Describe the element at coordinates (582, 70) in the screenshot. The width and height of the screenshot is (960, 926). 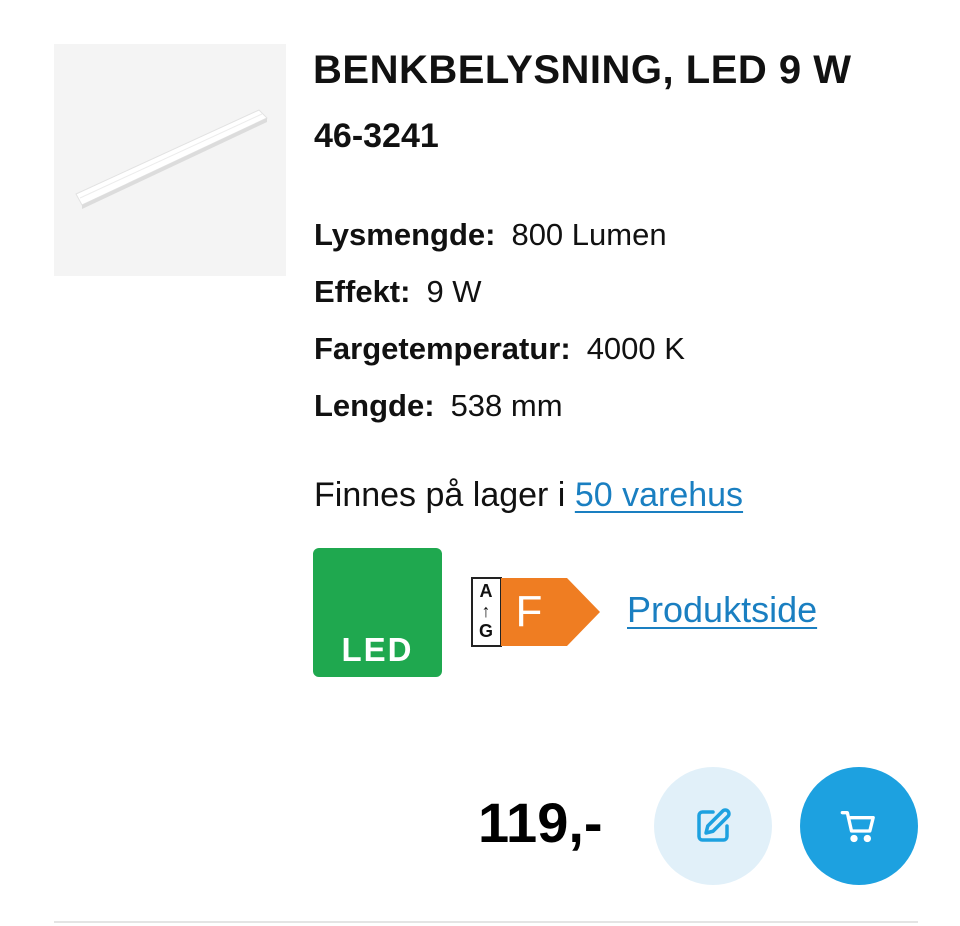
I see `product-title: BENKBELYSNING, LED 9 W` at that location.